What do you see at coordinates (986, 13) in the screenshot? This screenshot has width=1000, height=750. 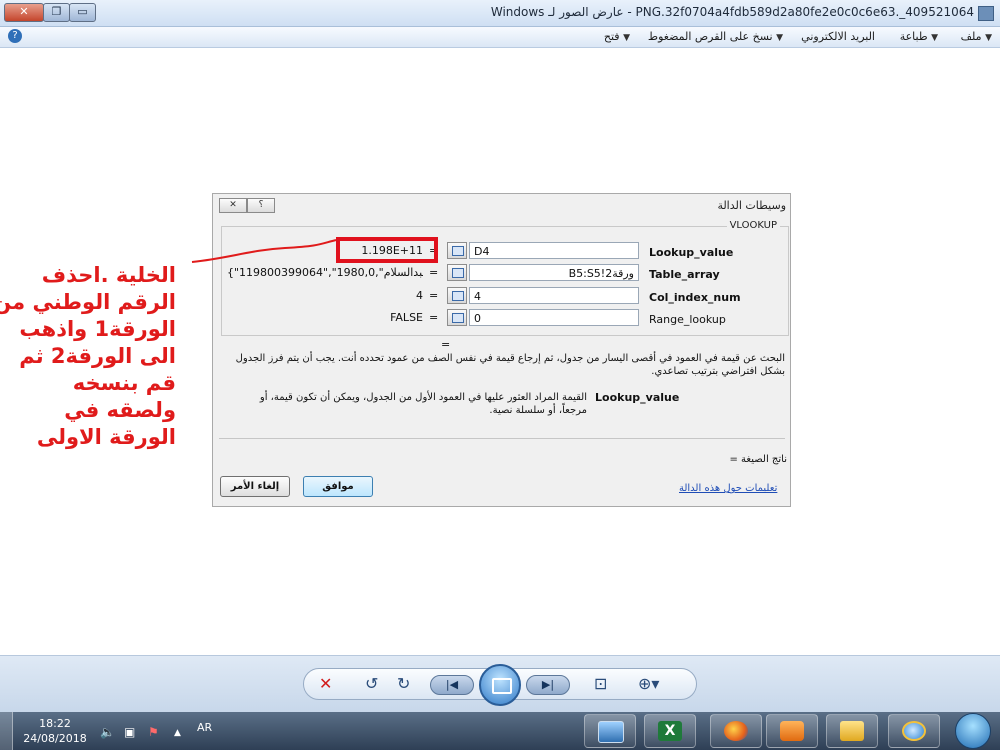 I see `app-icon` at bounding box center [986, 13].